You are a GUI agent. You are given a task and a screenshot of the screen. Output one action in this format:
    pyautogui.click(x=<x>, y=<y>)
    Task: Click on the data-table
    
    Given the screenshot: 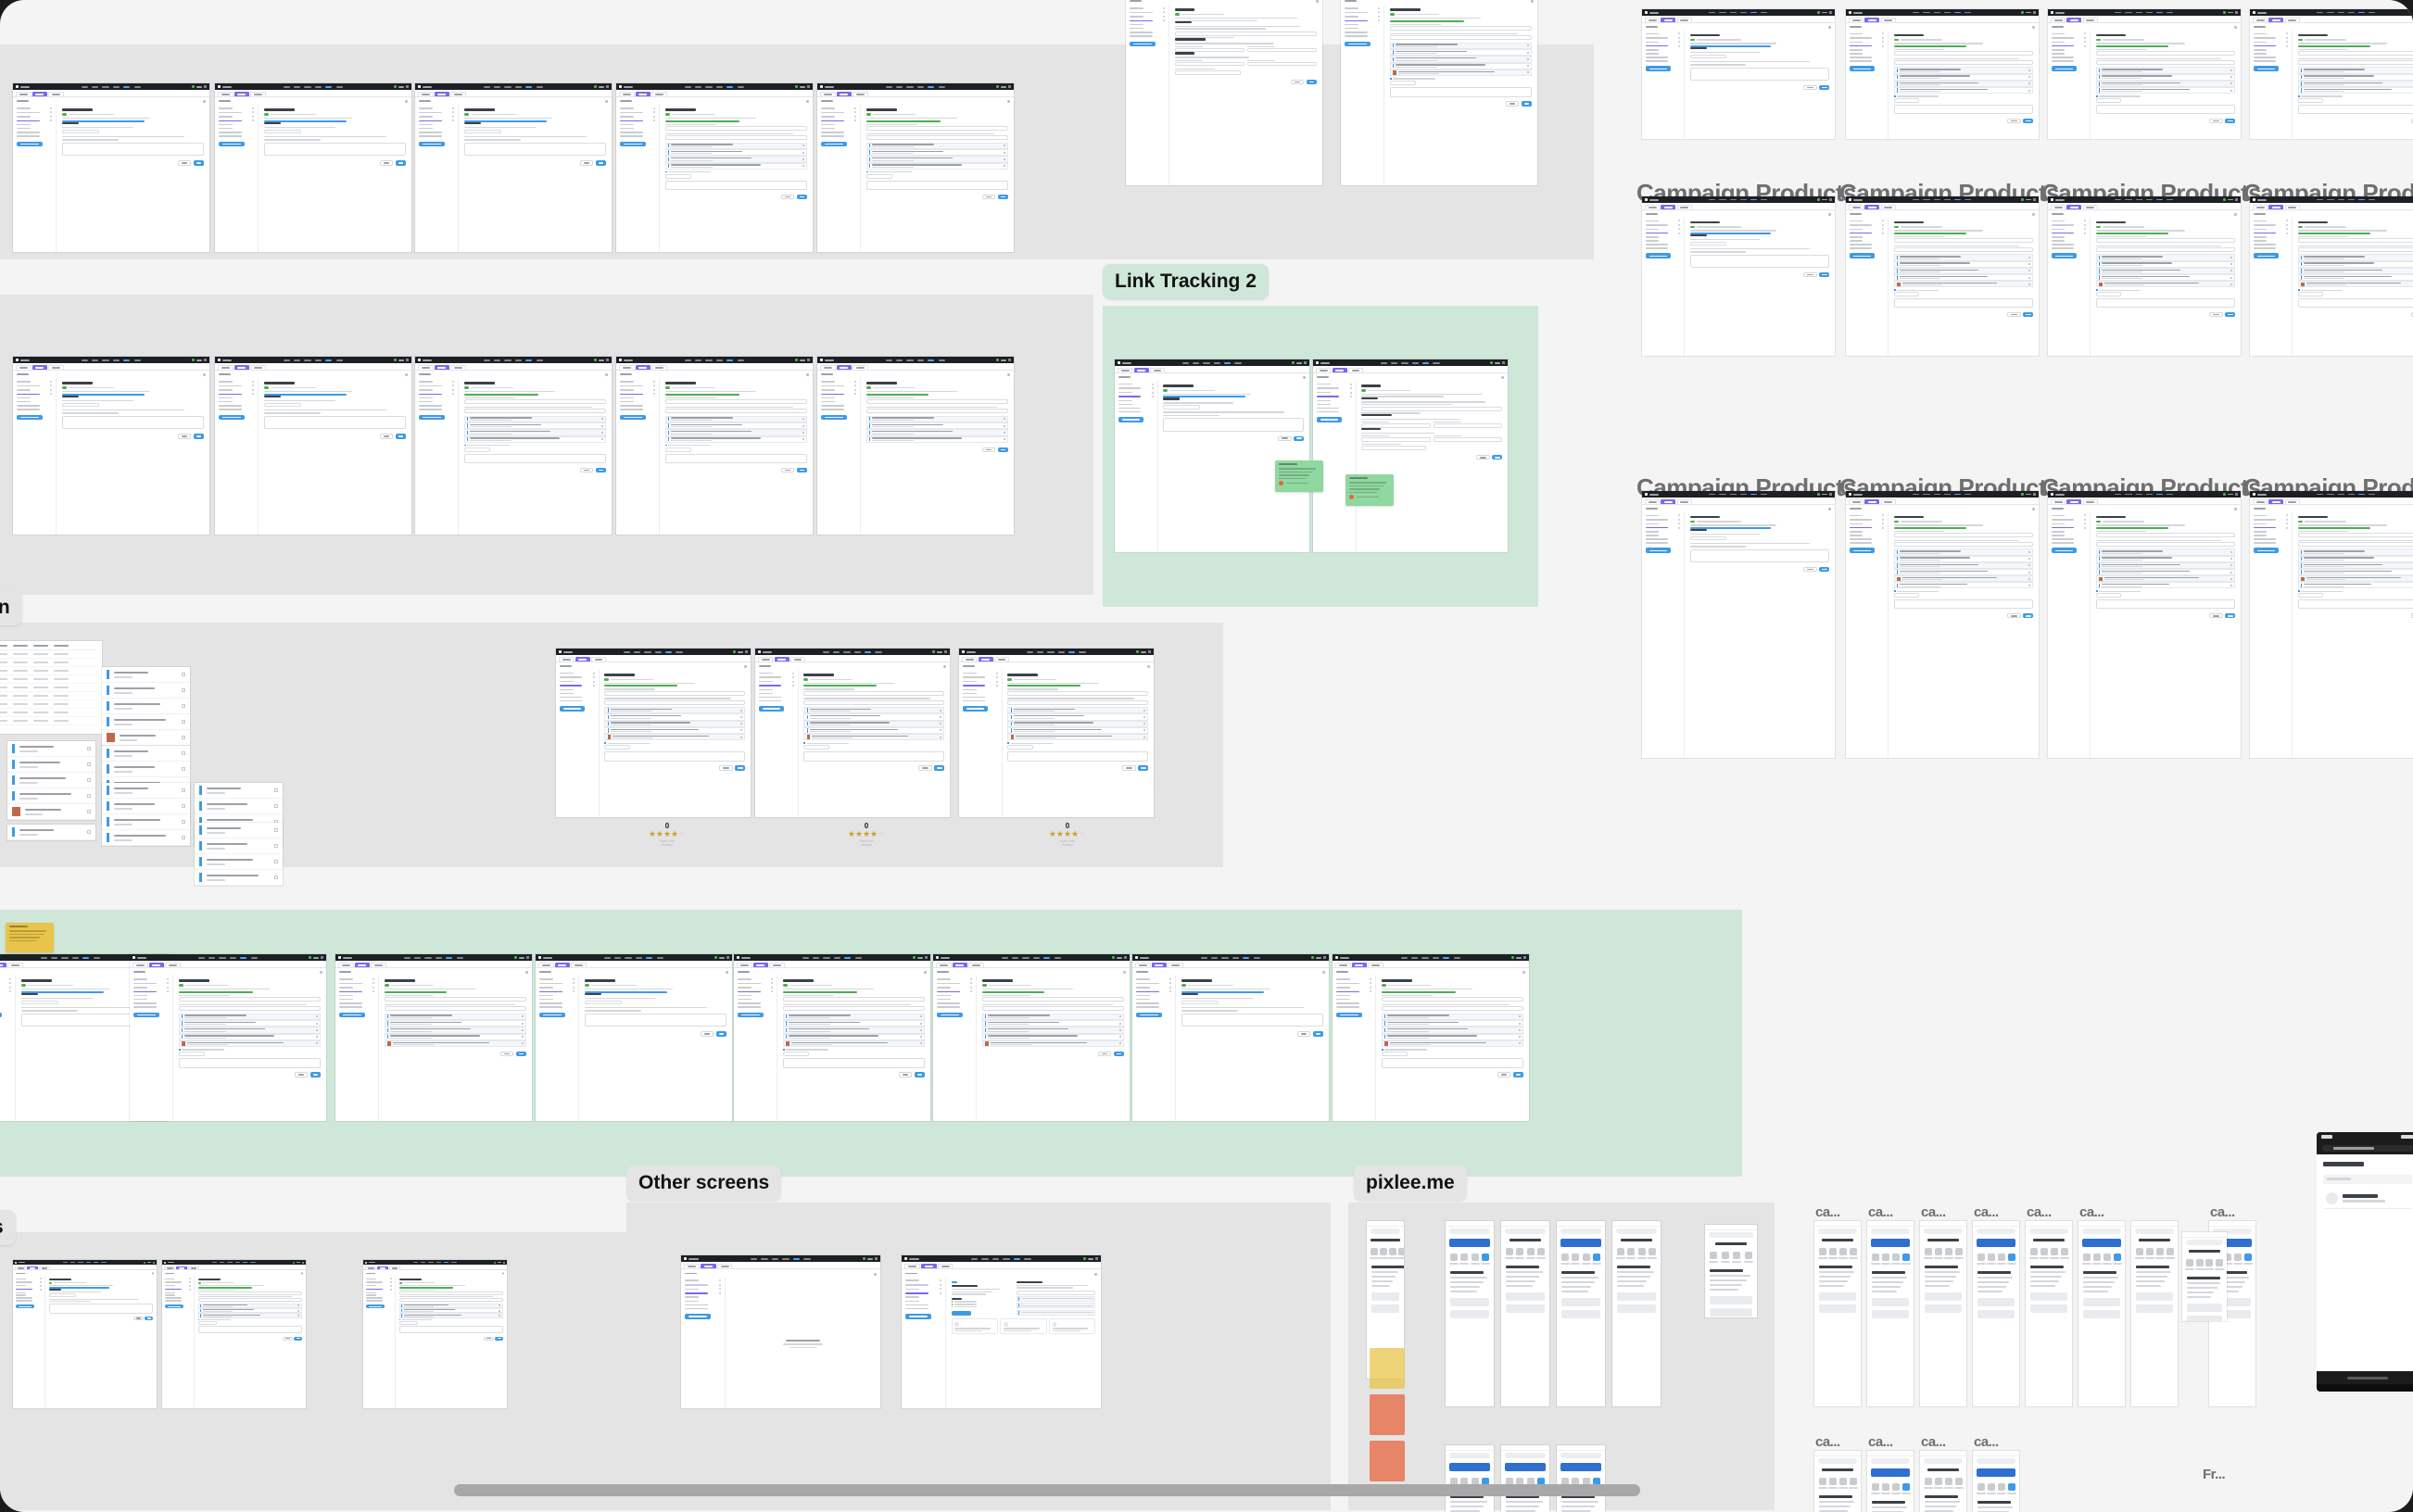 What is the action you would take?
    pyautogui.click(x=51, y=687)
    